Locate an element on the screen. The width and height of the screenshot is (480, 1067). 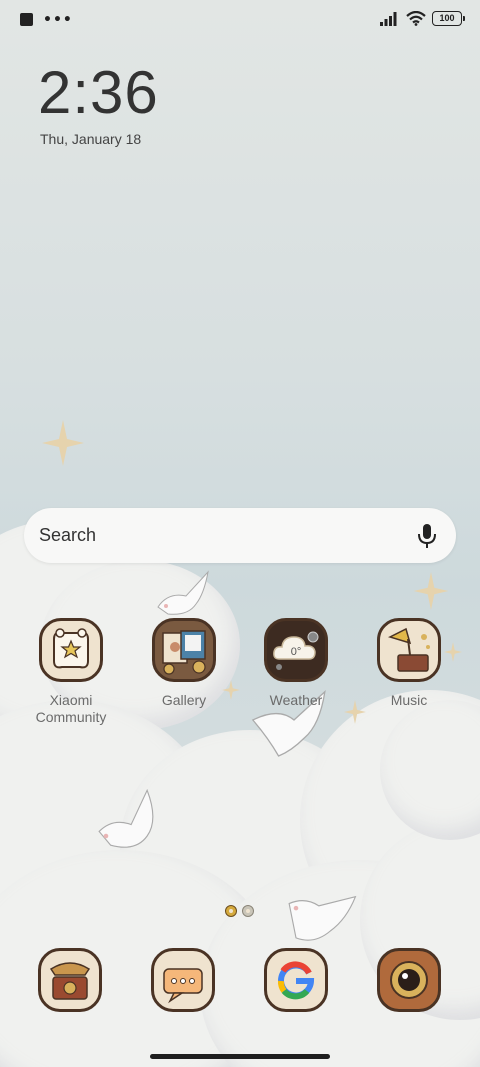
xiaomi-community-icon is located at coordinates (71, 650).